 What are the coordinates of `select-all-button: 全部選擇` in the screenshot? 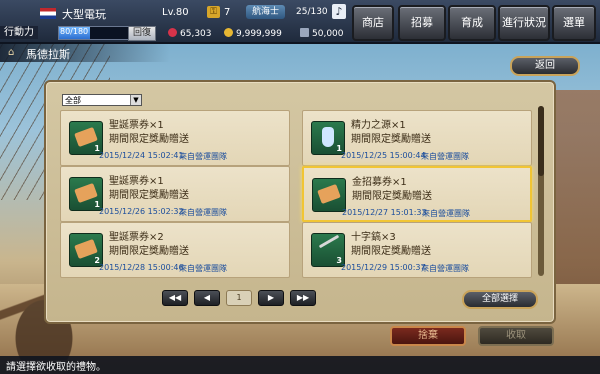 It's located at (500, 299).